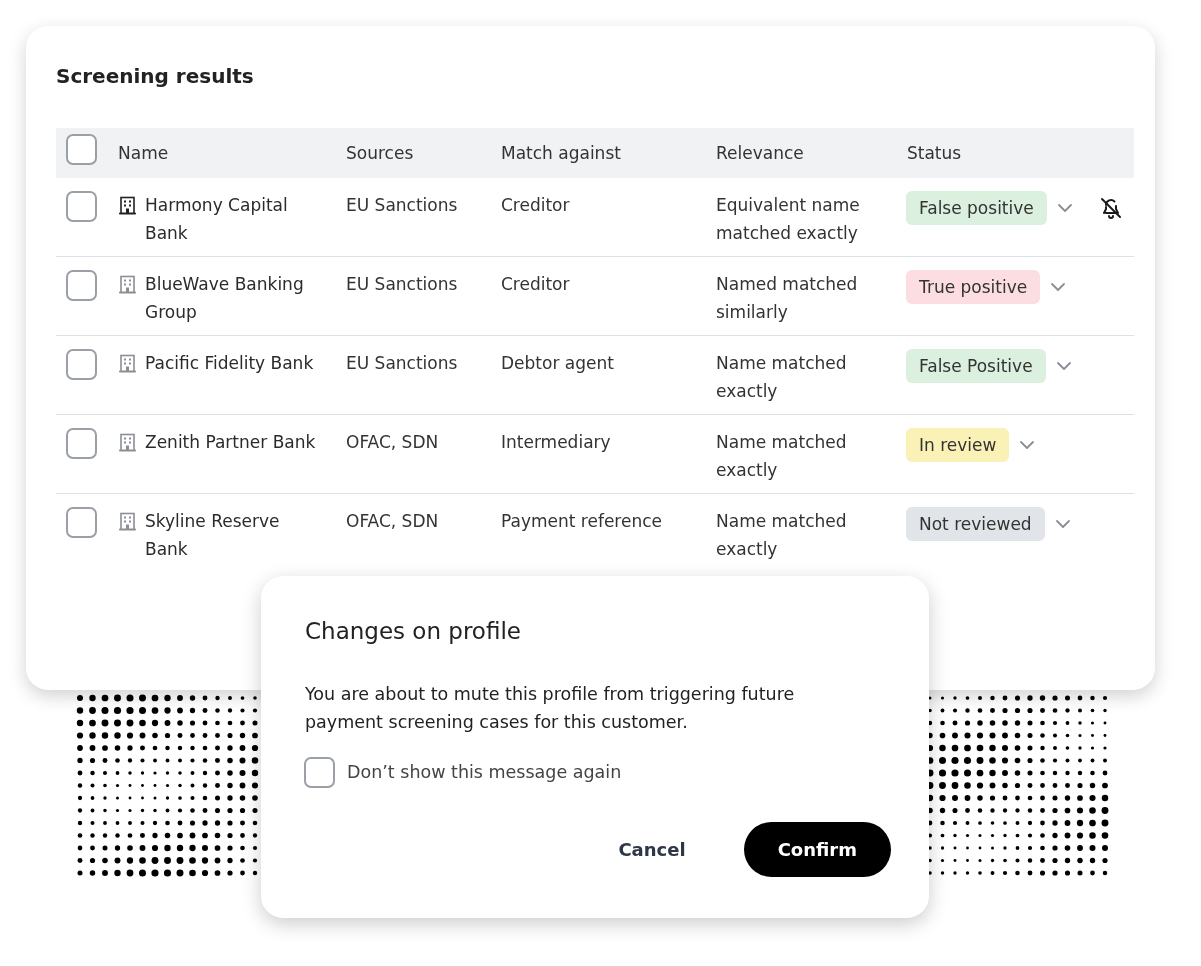 Image resolution: width=1201 pixels, height=966 pixels. What do you see at coordinates (760, 153) in the screenshot?
I see `column-header: Relevance` at bounding box center [760, 153].